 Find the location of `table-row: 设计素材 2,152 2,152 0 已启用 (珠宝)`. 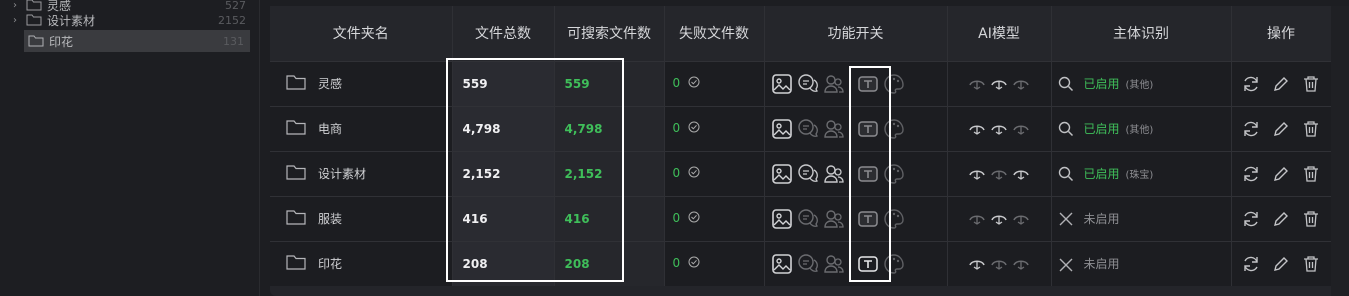

table-row: 设计素材 2,152 2,152 0 已启用 (珠宝) is located at coordinates (801, 173).